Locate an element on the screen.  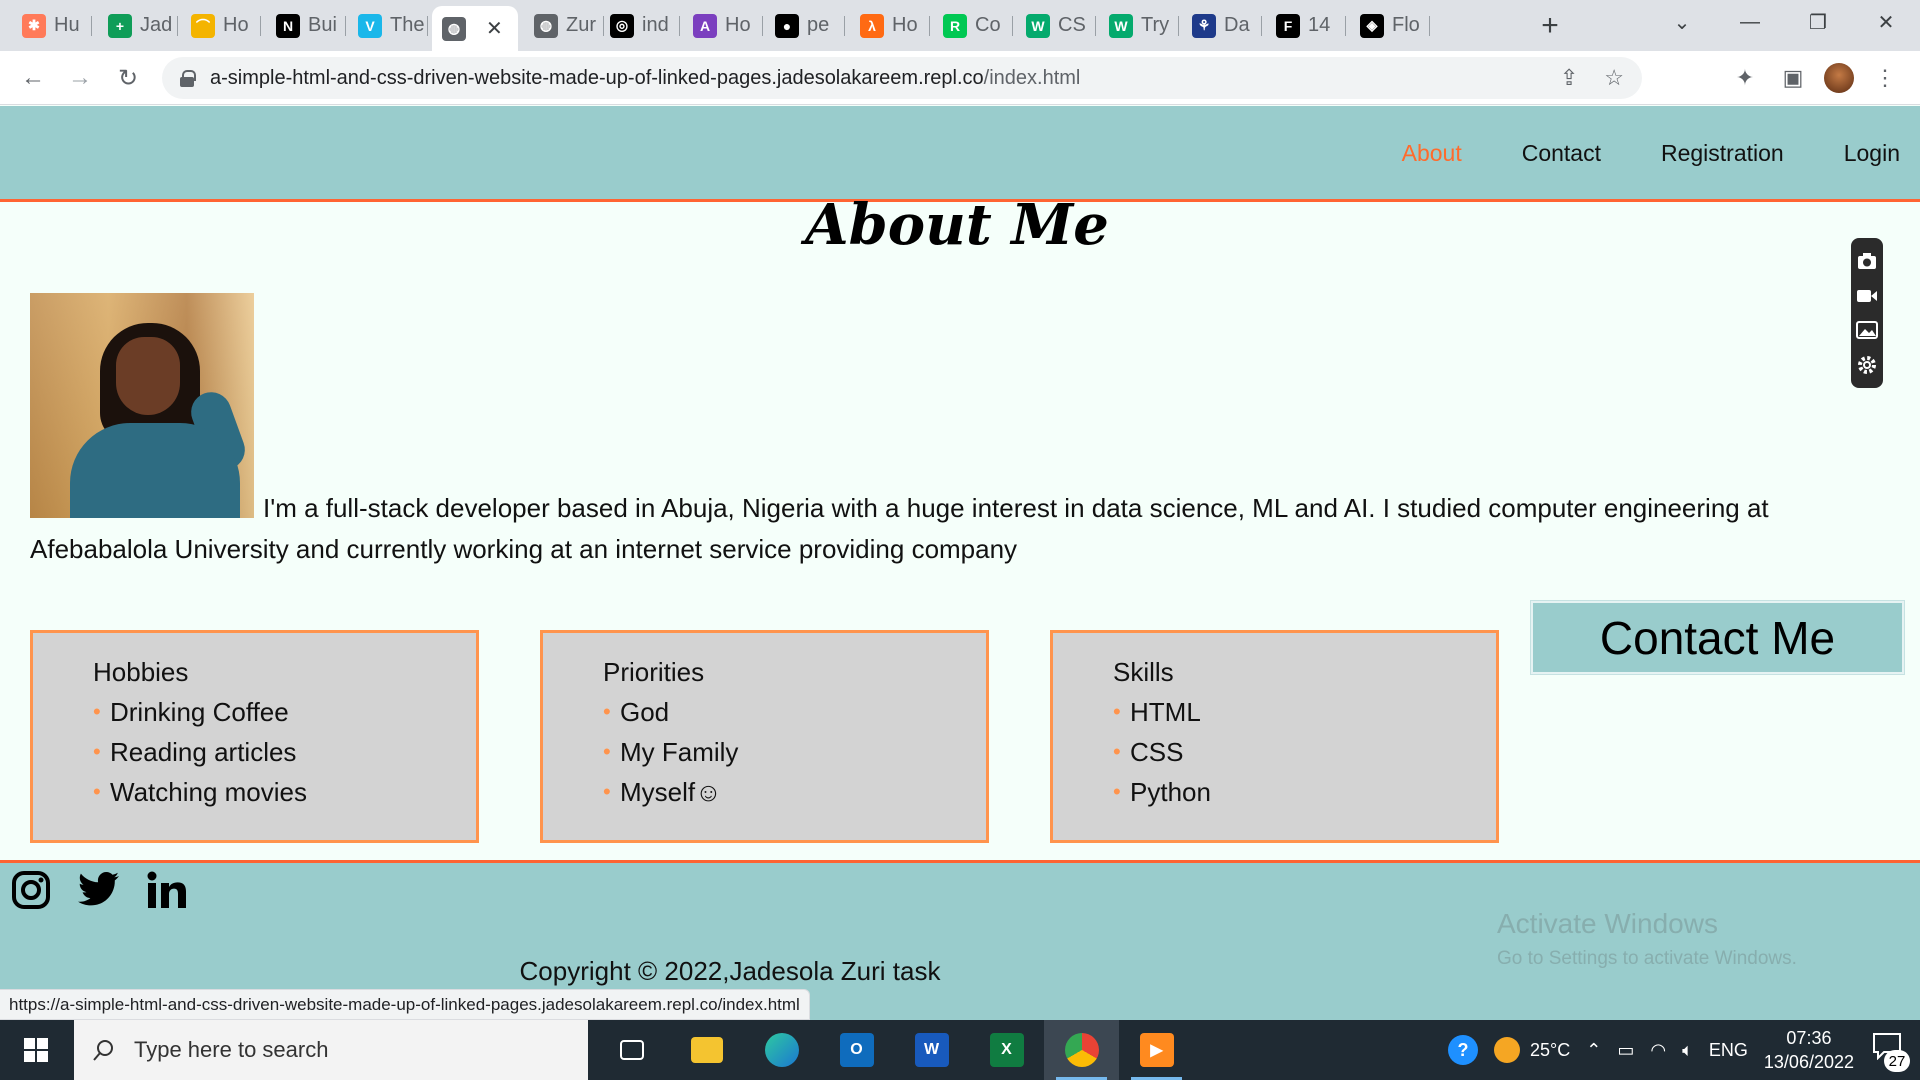
browser-tab: ● pe is located at coordinates (805, 25).